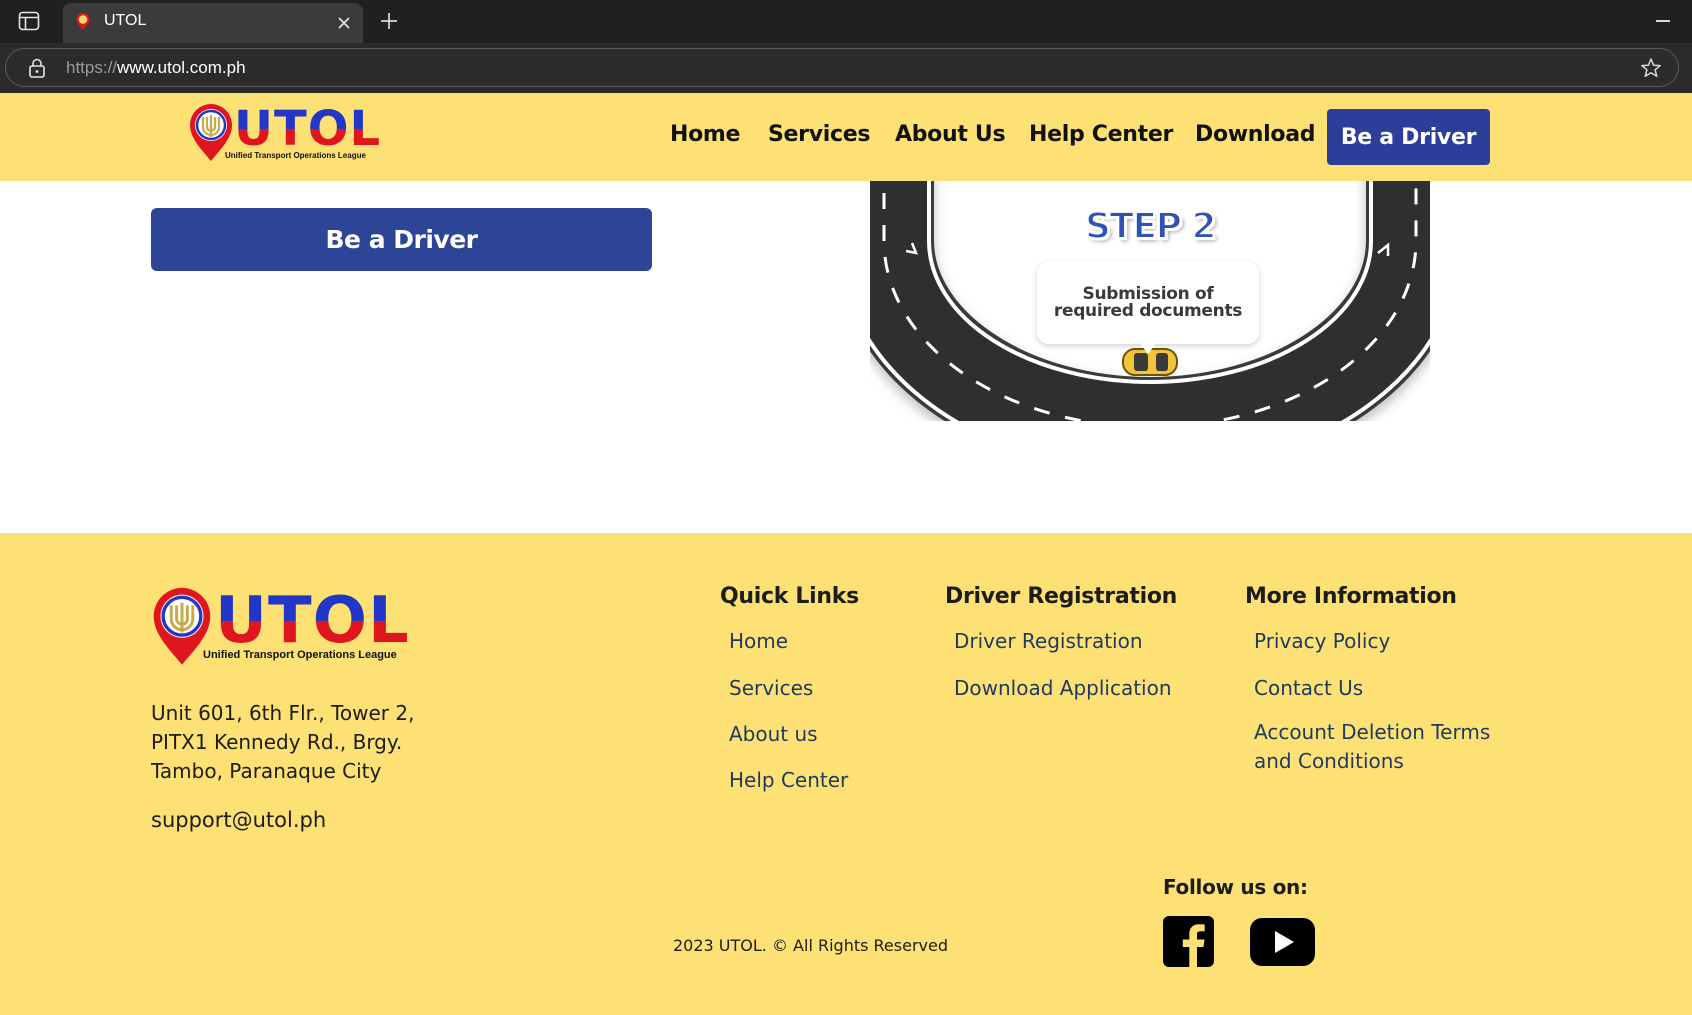  Describe the element at coordinates (1379, 747) in the screenshot. I see `footer-link-account-deletion: Account Deletion Terms and Conditions` at that location.